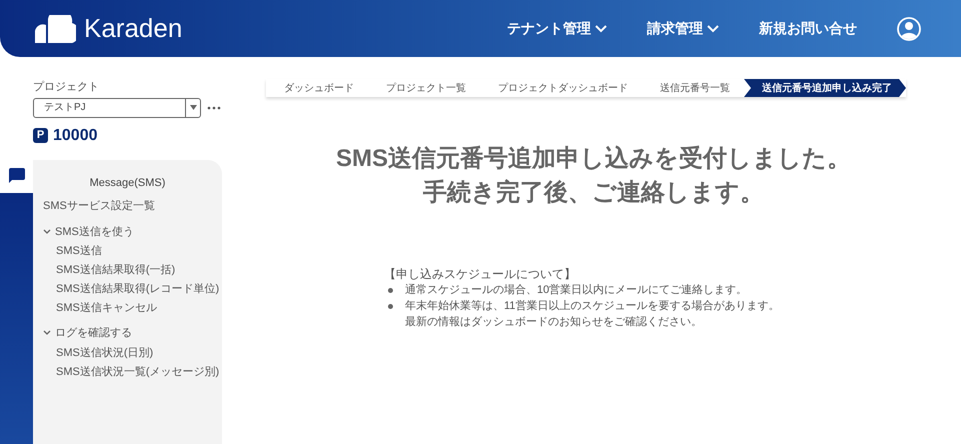 The image size is (961, 444). Describe the element at coordinates (214, 108) in the screenshot. I see `more-icon` at that location.